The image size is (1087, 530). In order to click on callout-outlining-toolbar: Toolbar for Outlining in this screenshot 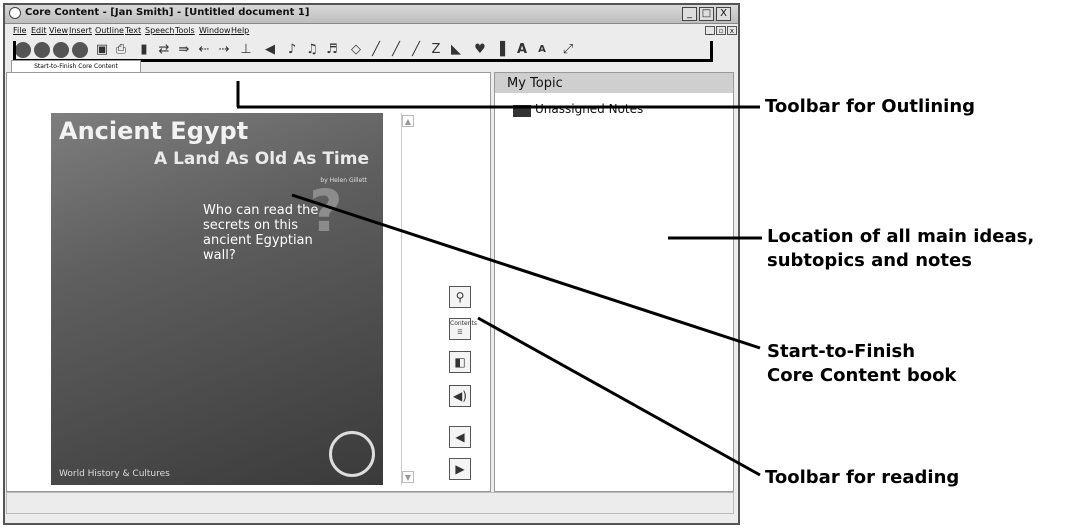, I will do `click(870, 106)`.